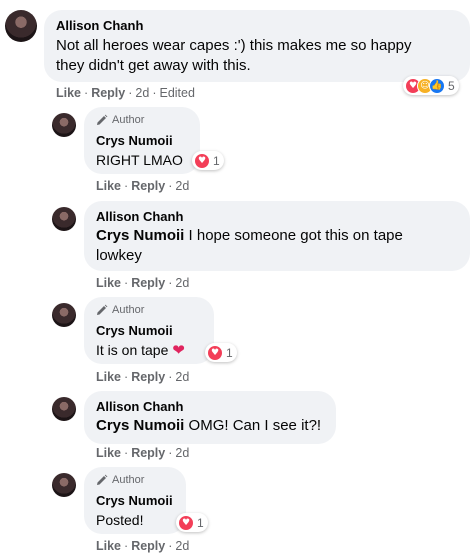  I want to click on comment-text-line: lowkey, so click(119, 255).